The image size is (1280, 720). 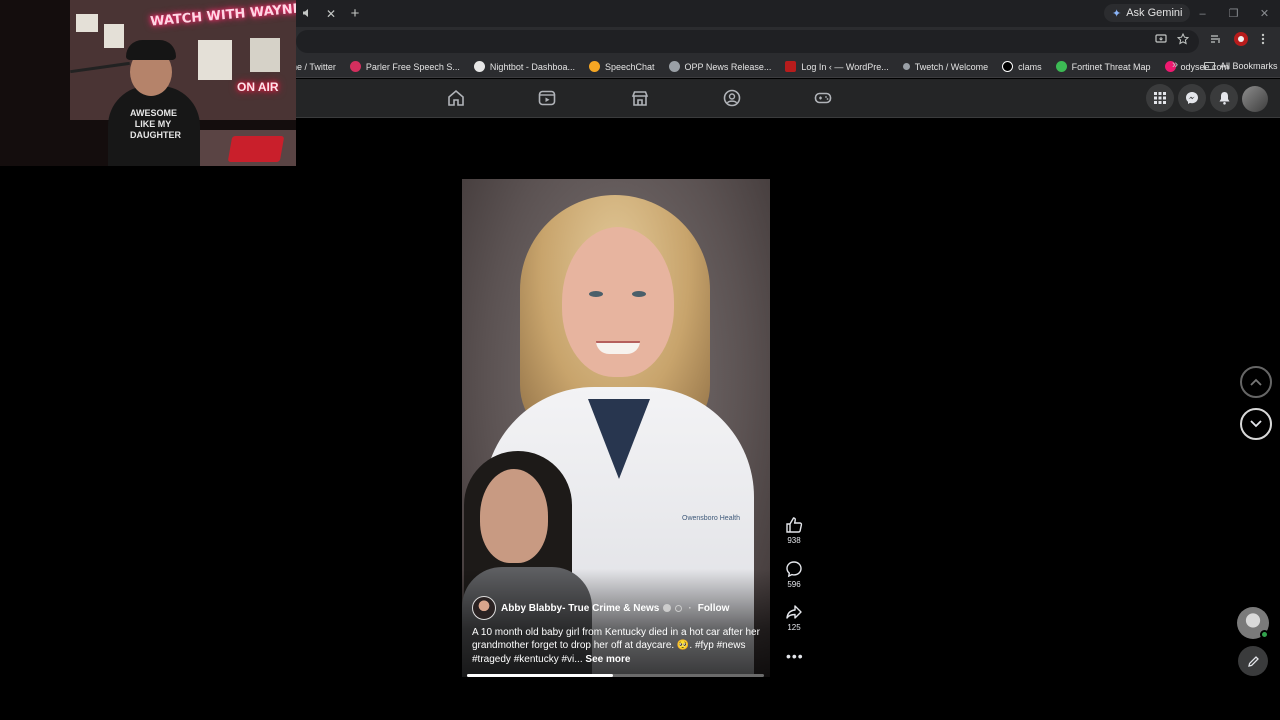 What do you see at coordinates (747, 41) in the screenshot?
I see `address-bar` at bounding box center [747, 41].